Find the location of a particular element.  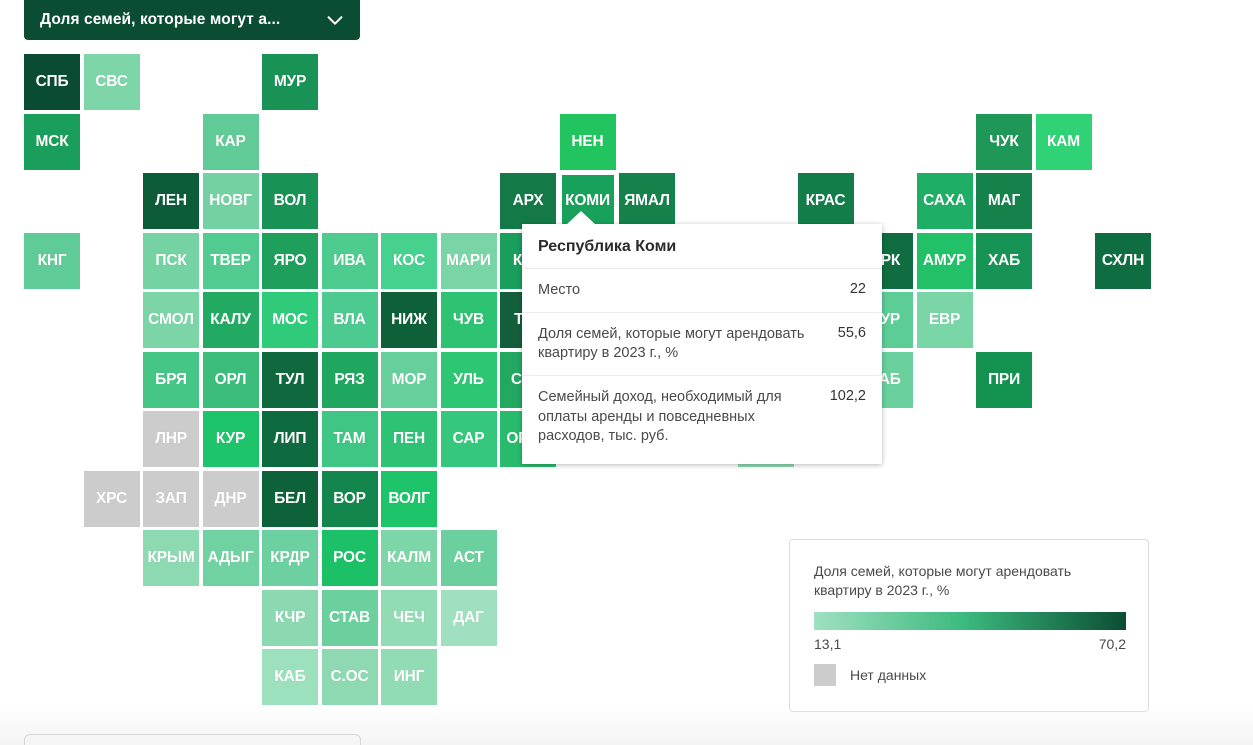

map-tile-крас: КРАС is located at coordinates (825, 201).